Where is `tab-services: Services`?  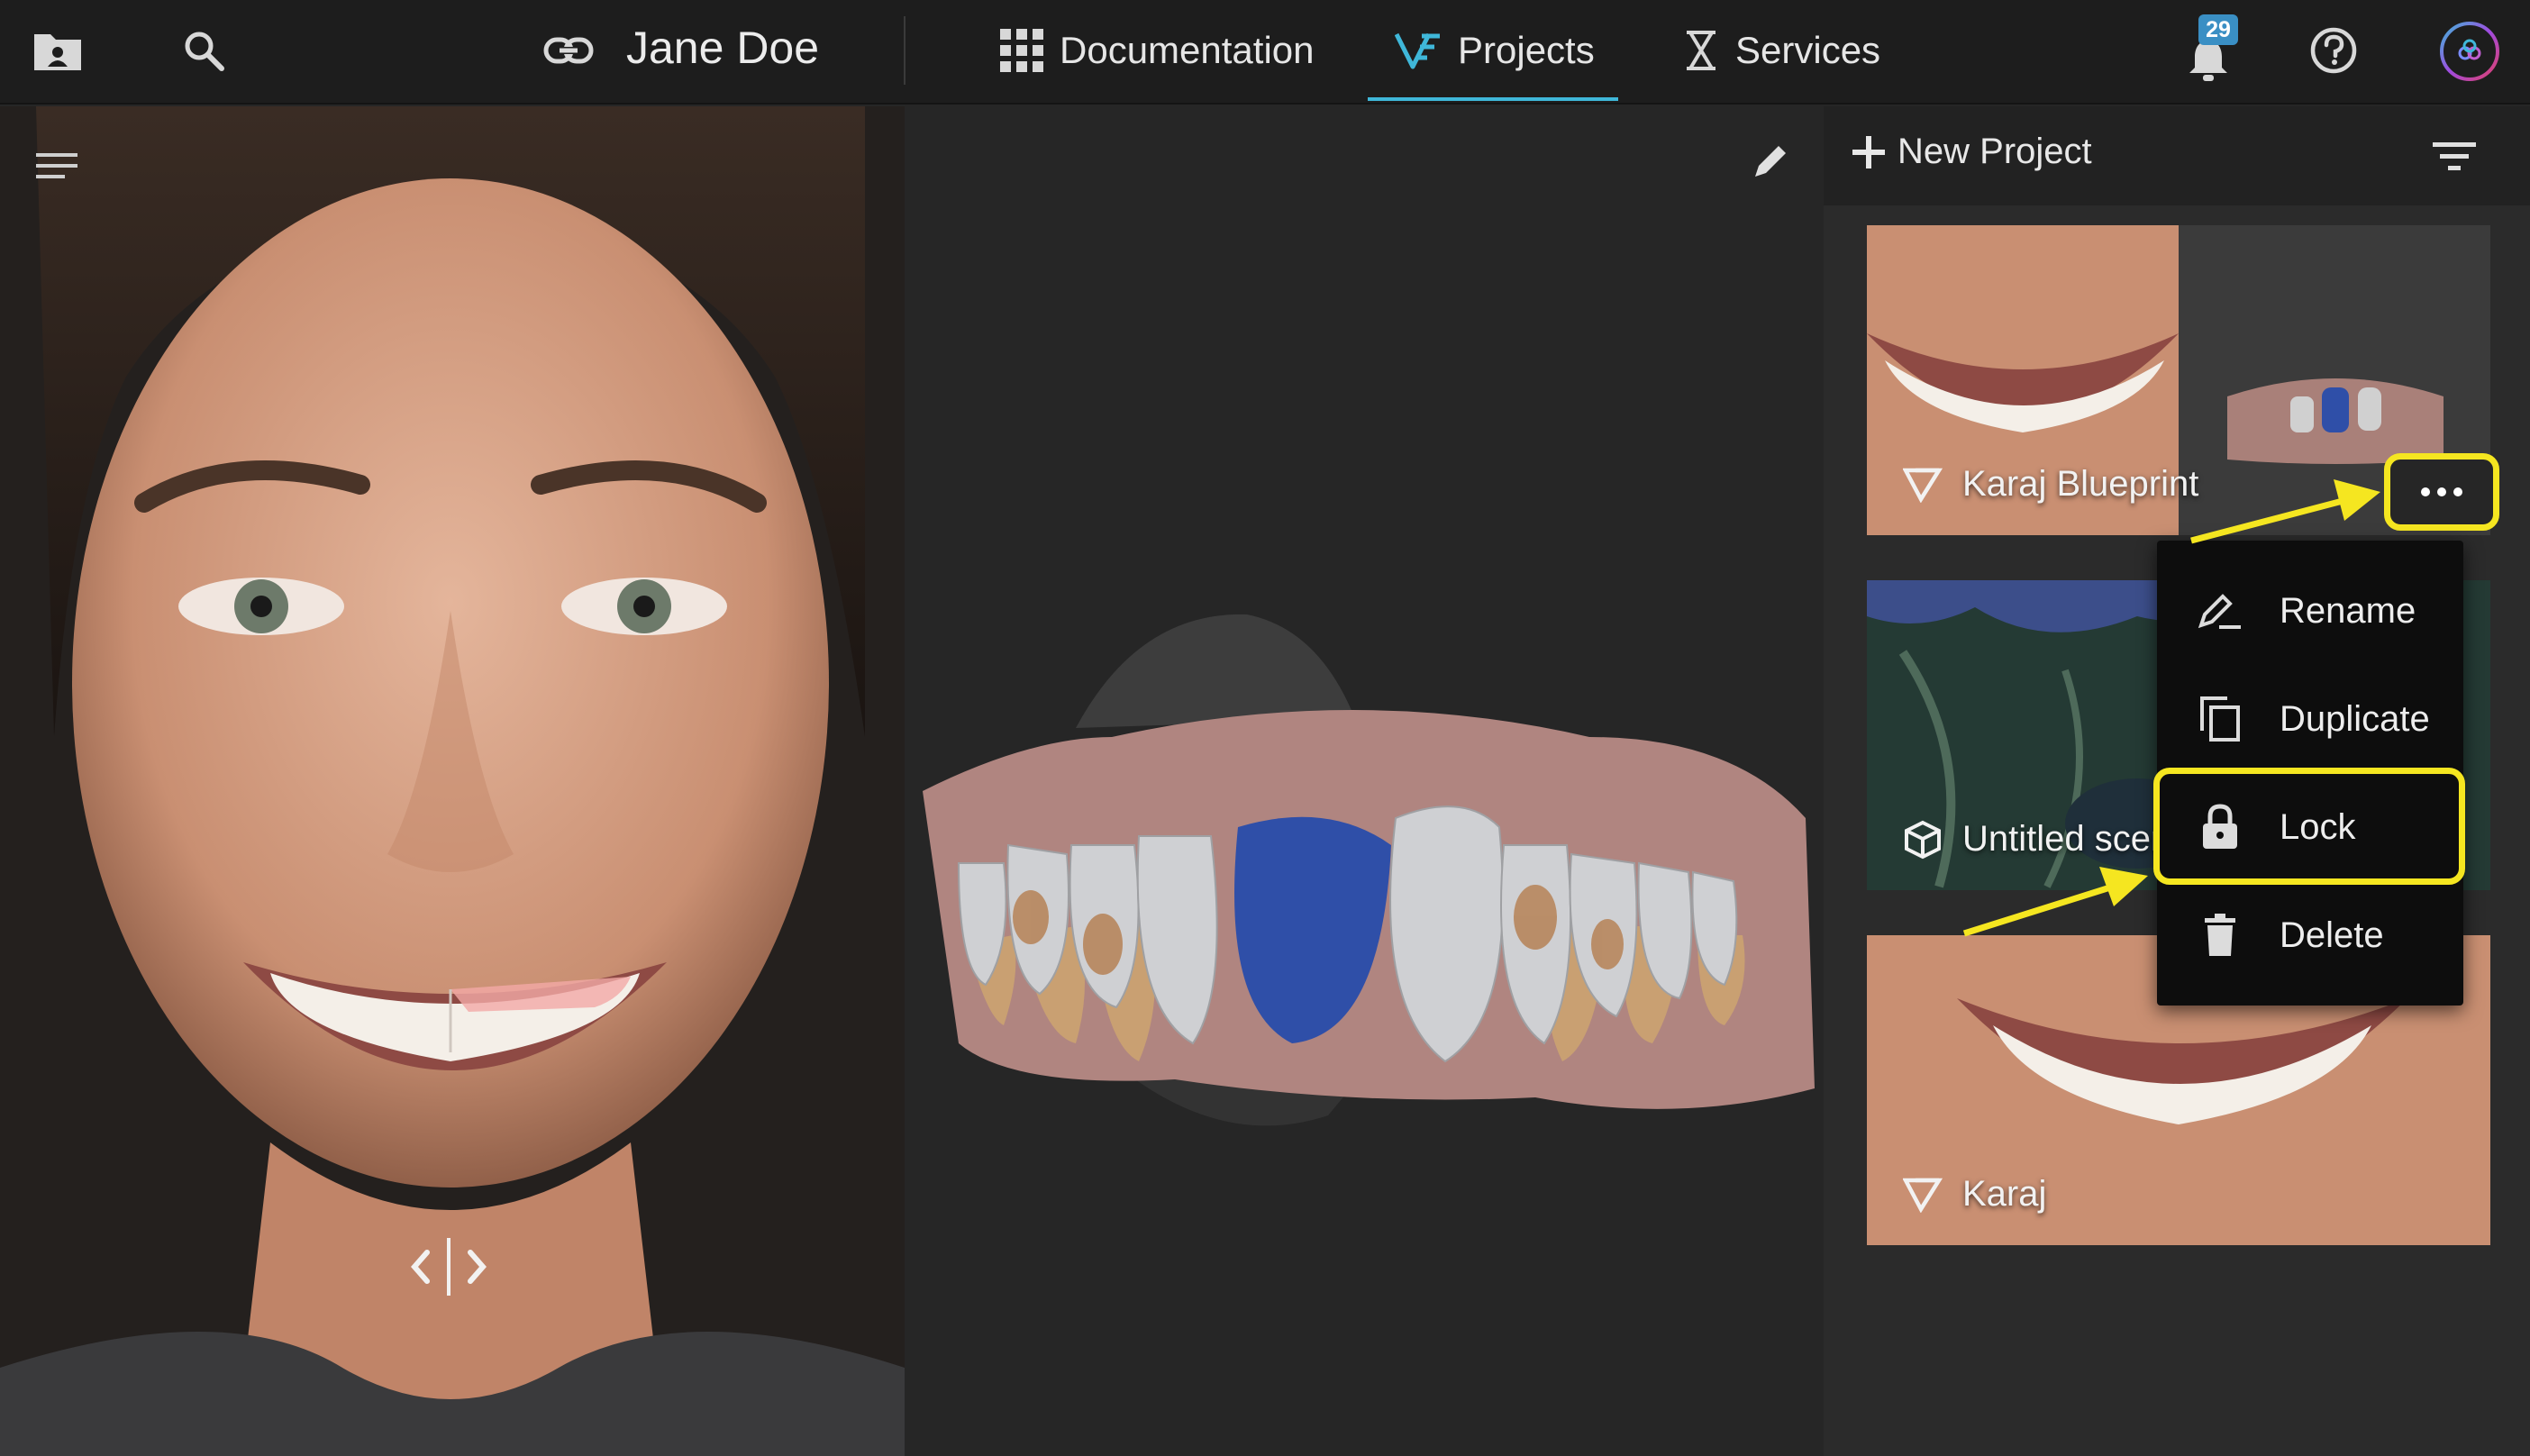
tab-services: Services is located at coordinates (1781, 51).